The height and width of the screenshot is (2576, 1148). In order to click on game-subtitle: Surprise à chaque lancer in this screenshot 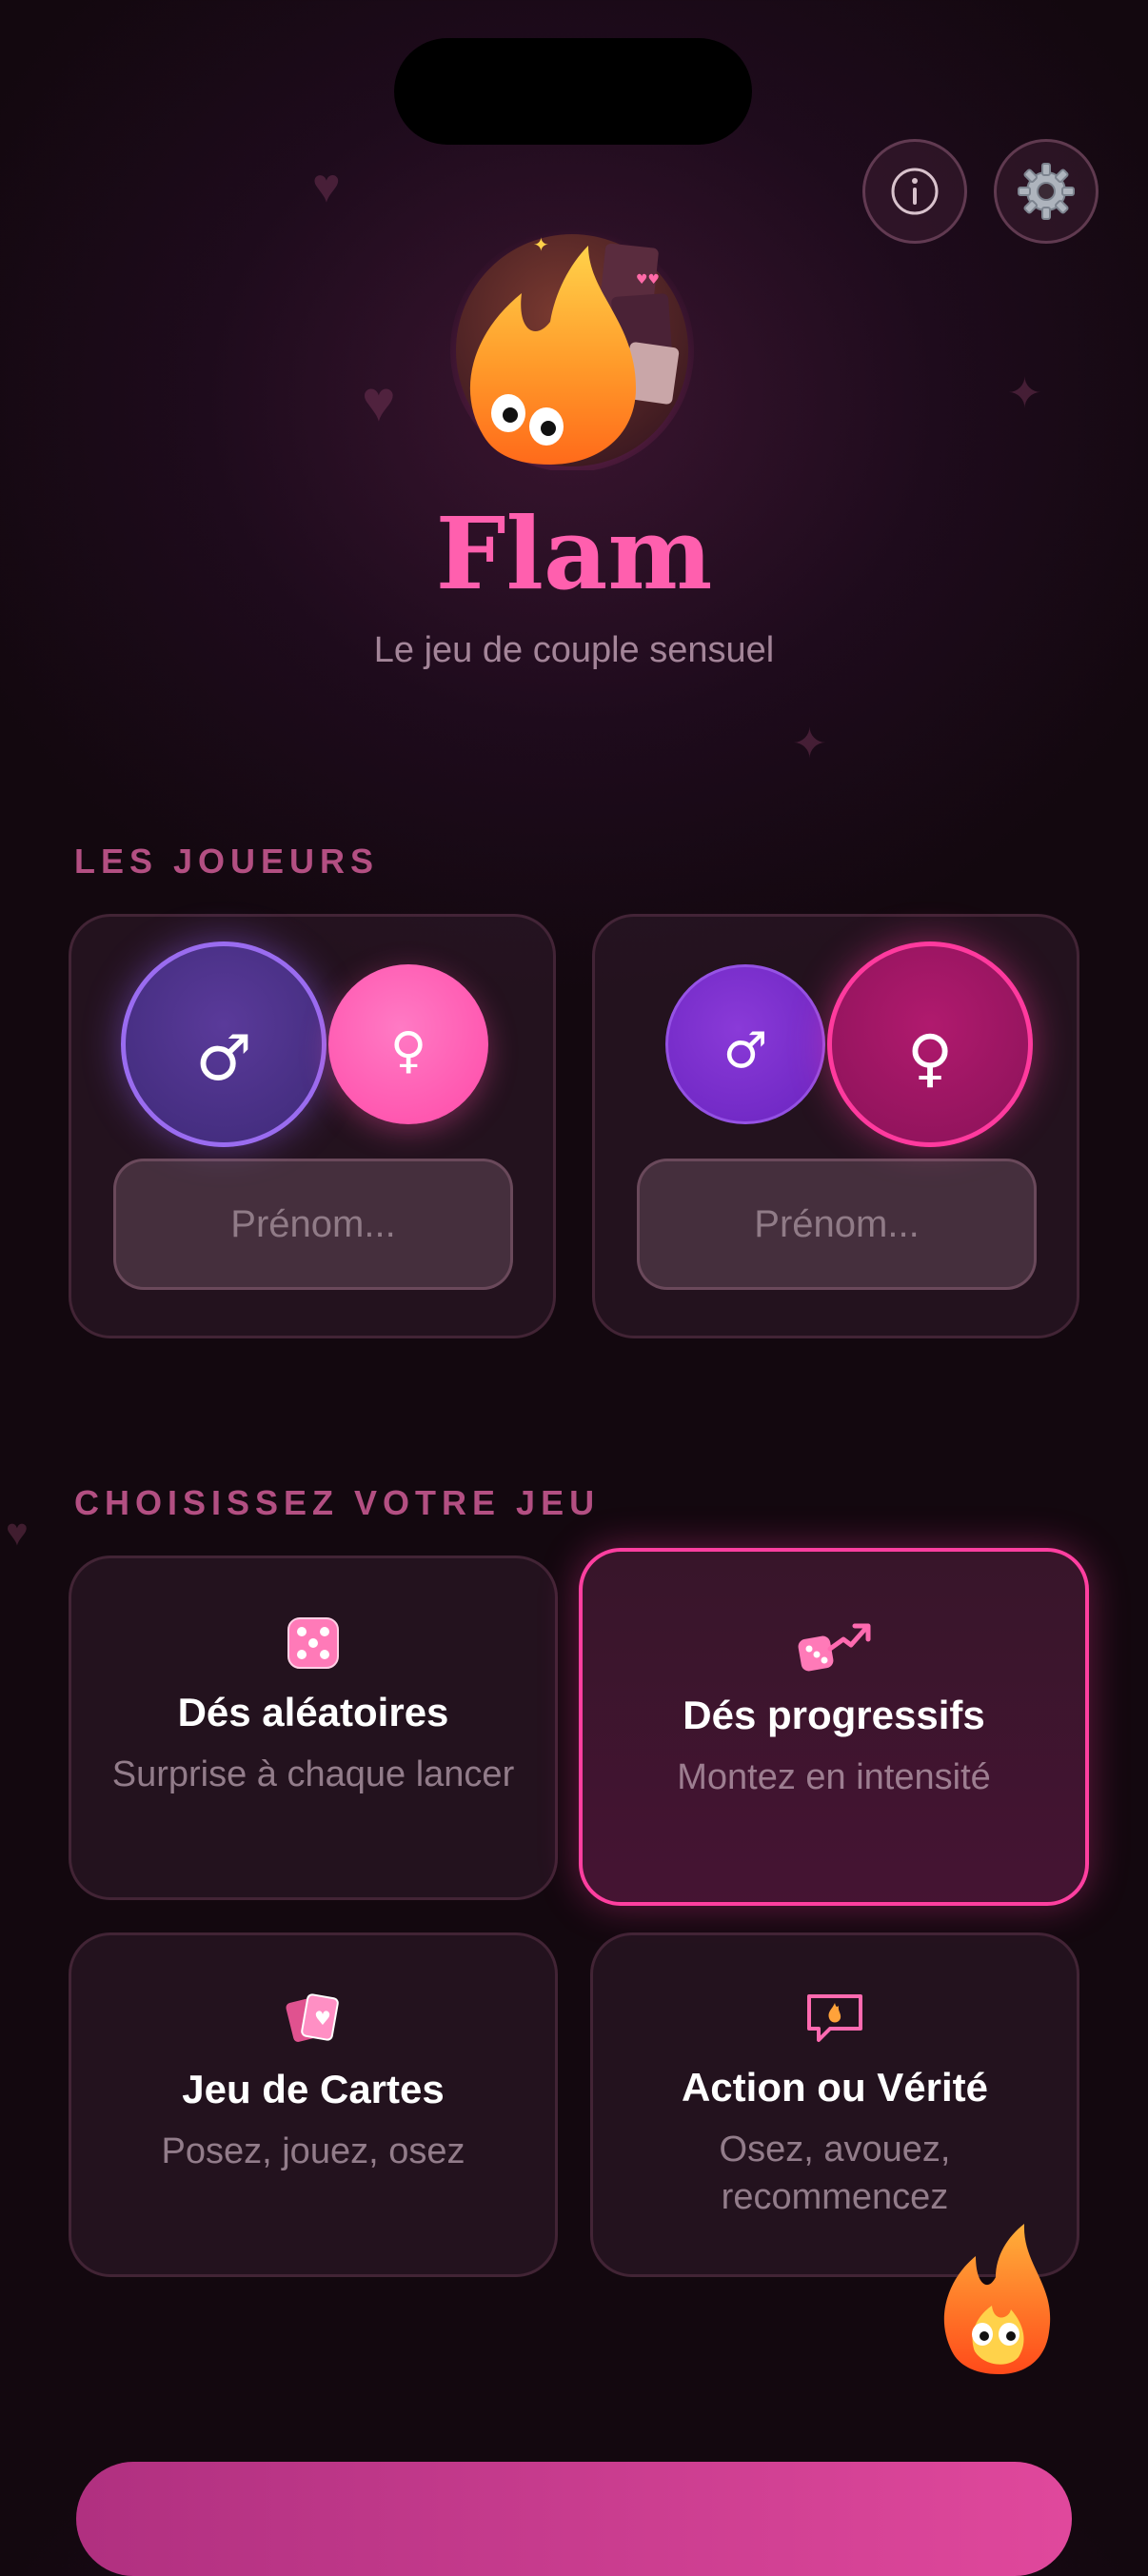, I will do `click(313, 1774)`.